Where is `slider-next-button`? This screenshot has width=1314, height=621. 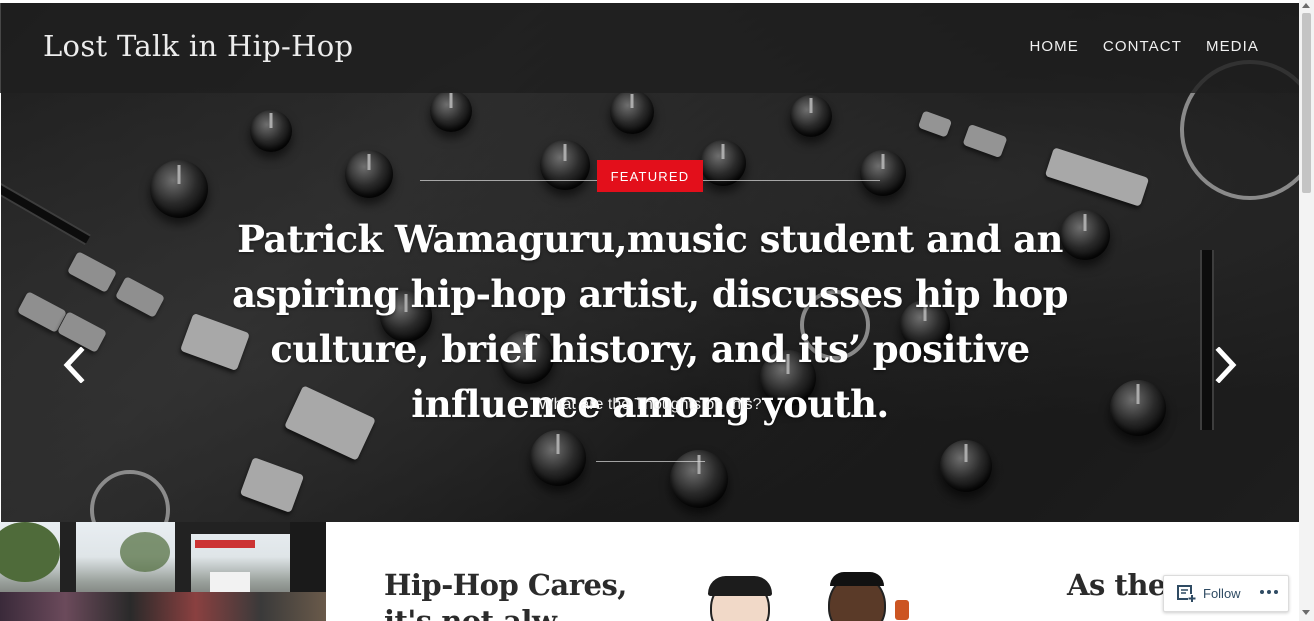
slider-next-button is located at coordinates (1226, 365).